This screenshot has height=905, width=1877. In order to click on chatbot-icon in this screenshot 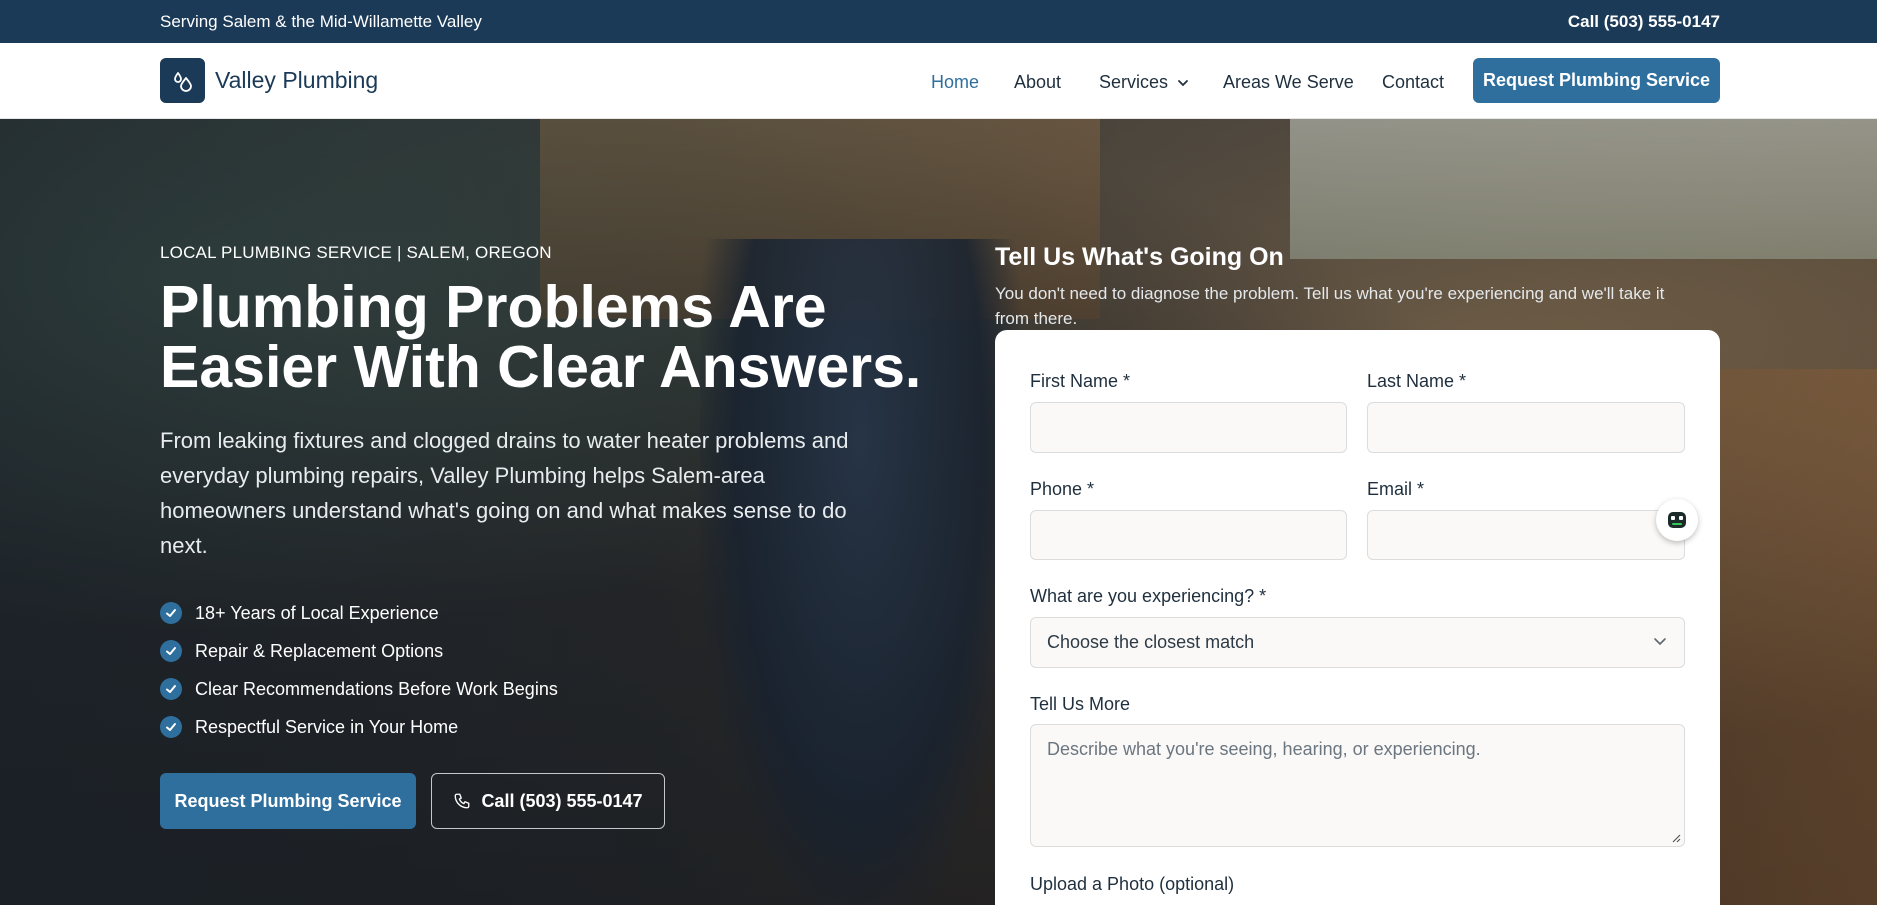, I will do `click(1677, 520)`.